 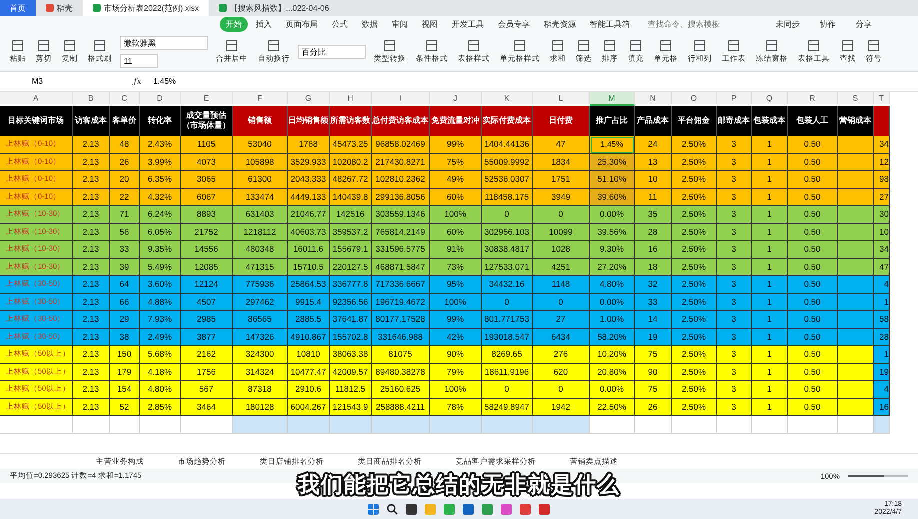 I want to click on table-cell: 1751, so click(x=561, y=179).